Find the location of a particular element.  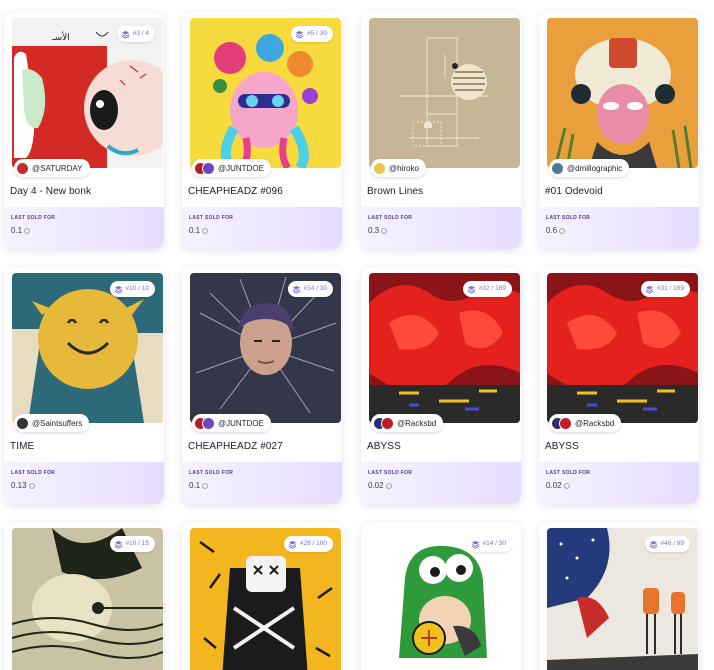

artwork-image: #5 / 30 is located at coordinates (265, 93).